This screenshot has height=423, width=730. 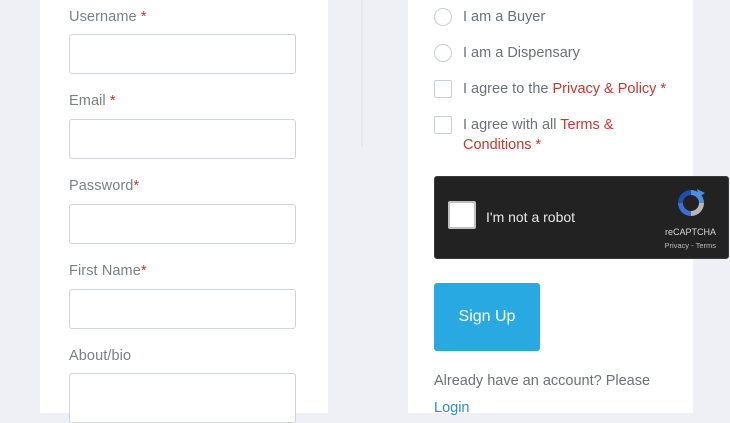 I want to click on recaptcha-checkbox, so click(x=462, y=215).